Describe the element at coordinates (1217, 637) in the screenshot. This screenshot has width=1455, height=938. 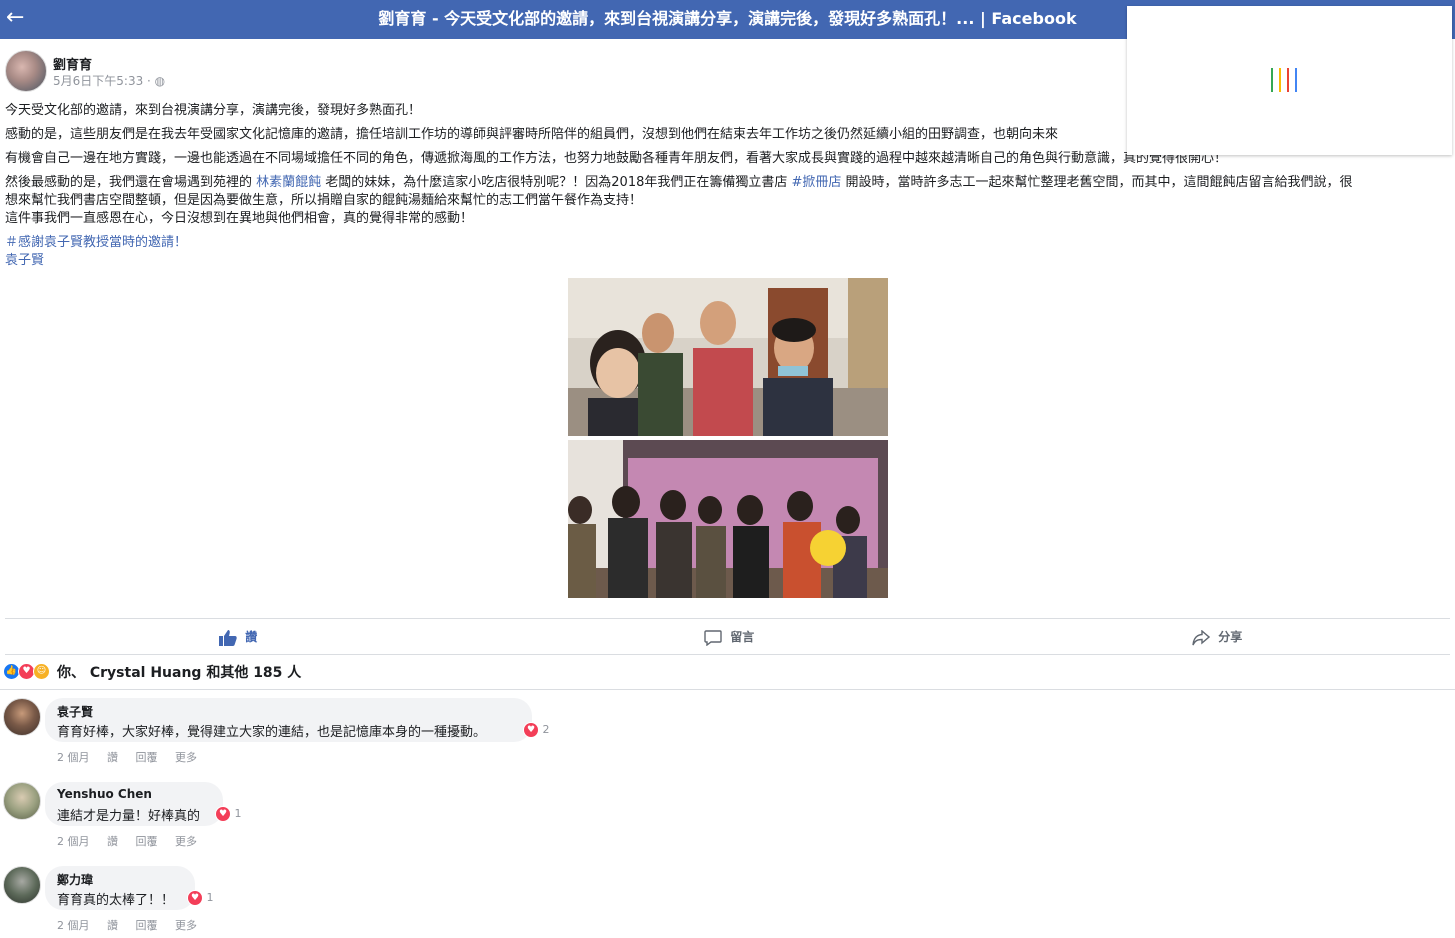
I see `share-button: 分享` at that location.